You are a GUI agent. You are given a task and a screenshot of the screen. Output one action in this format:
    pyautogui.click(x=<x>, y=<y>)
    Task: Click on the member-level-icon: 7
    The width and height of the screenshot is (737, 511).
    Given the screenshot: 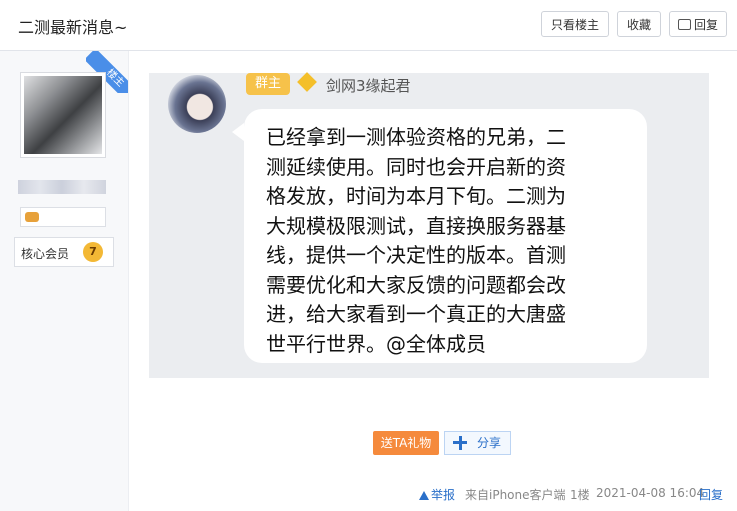 What is the action you would take?
    pyautogui.click(x=93, y=252)
    